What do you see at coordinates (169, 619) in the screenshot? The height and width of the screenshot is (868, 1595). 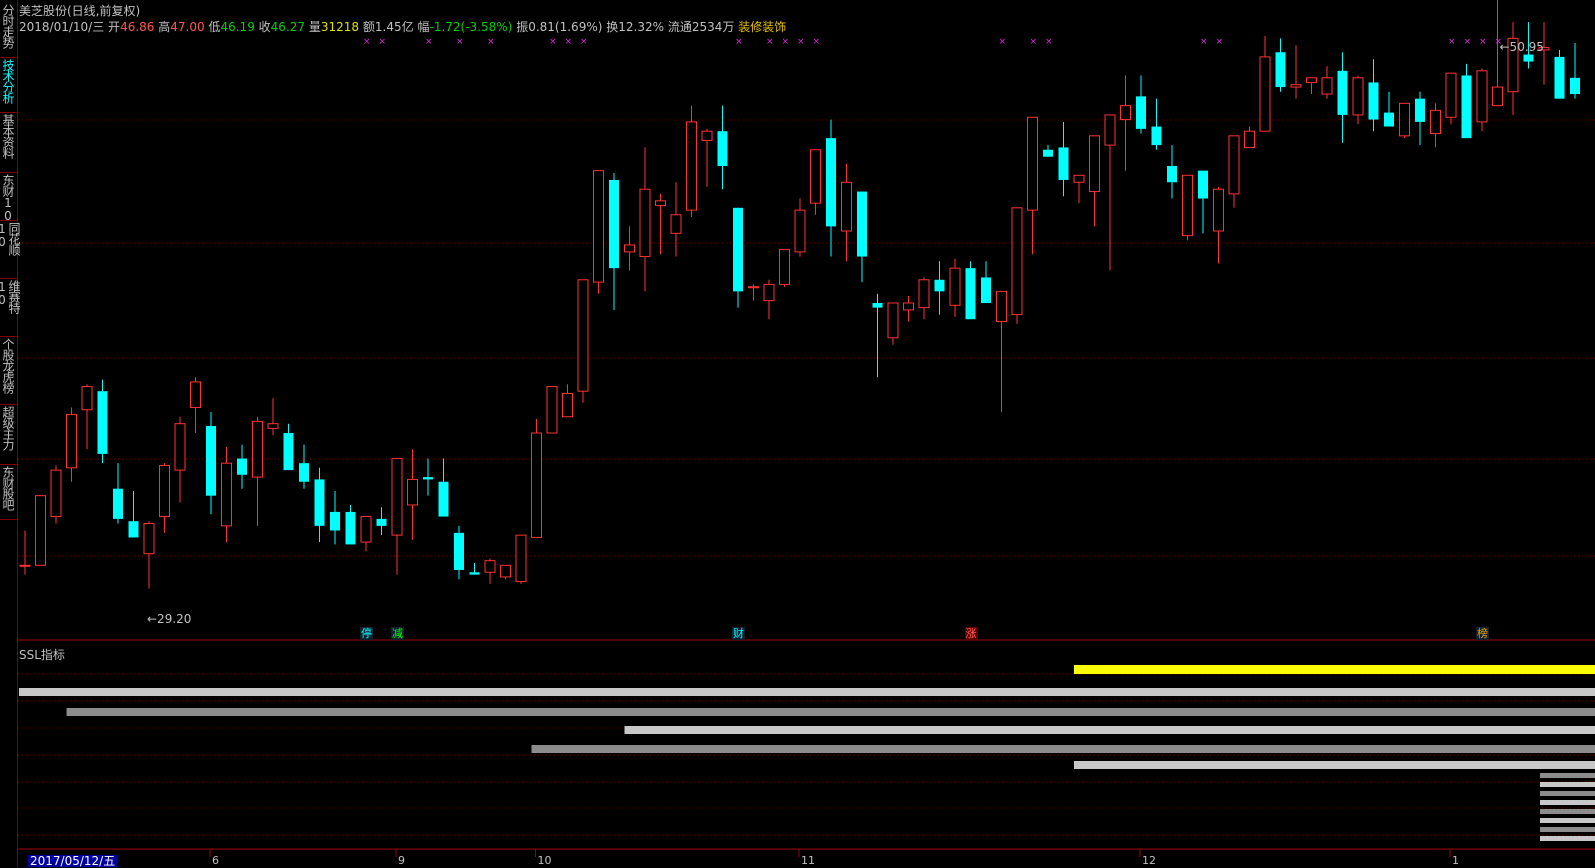 I see `low-price-annotation: ←29.20` at bounding box center [169, 619].